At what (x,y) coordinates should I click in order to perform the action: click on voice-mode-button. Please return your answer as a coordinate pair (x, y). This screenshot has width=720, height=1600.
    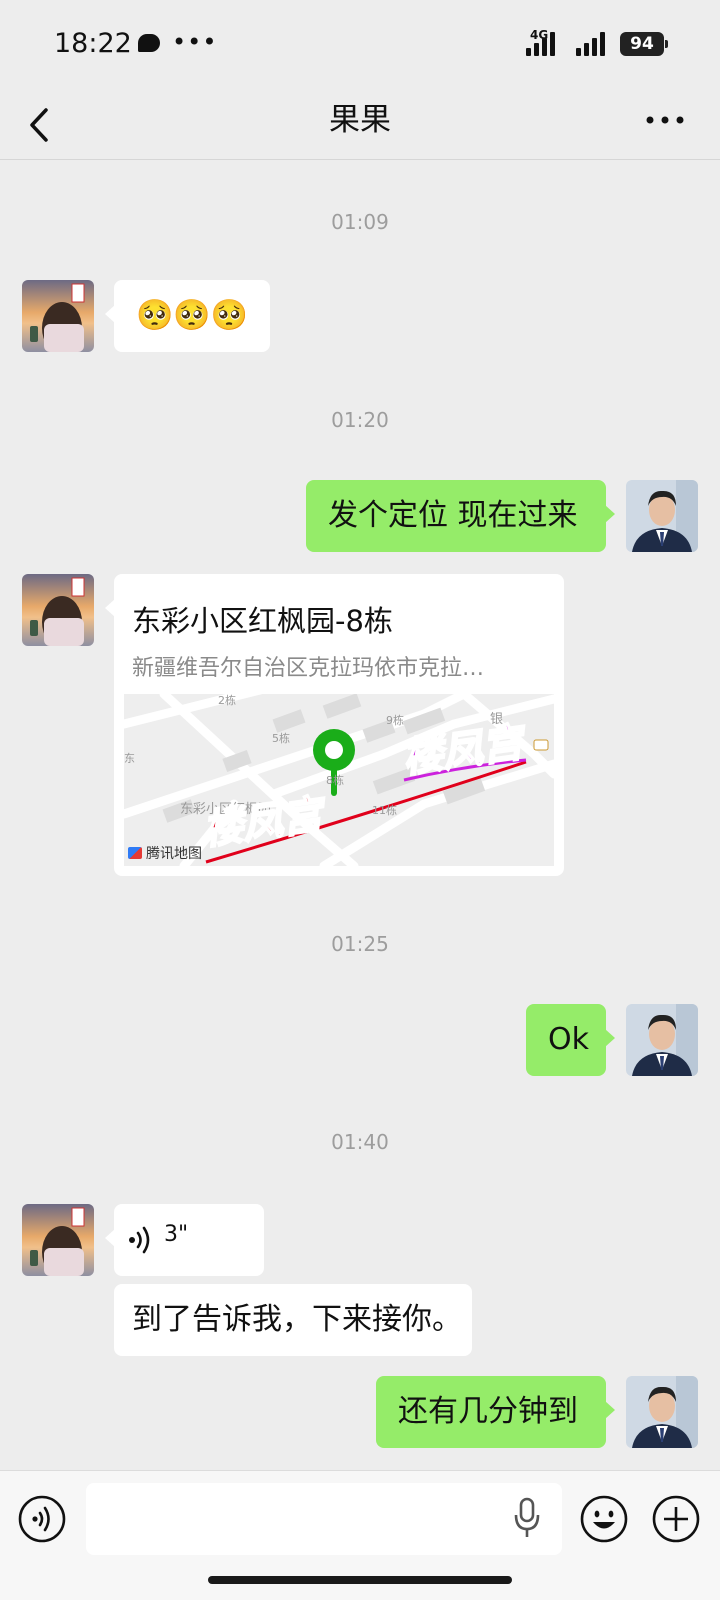
    Looking at the image, I should click on (42, 1519).